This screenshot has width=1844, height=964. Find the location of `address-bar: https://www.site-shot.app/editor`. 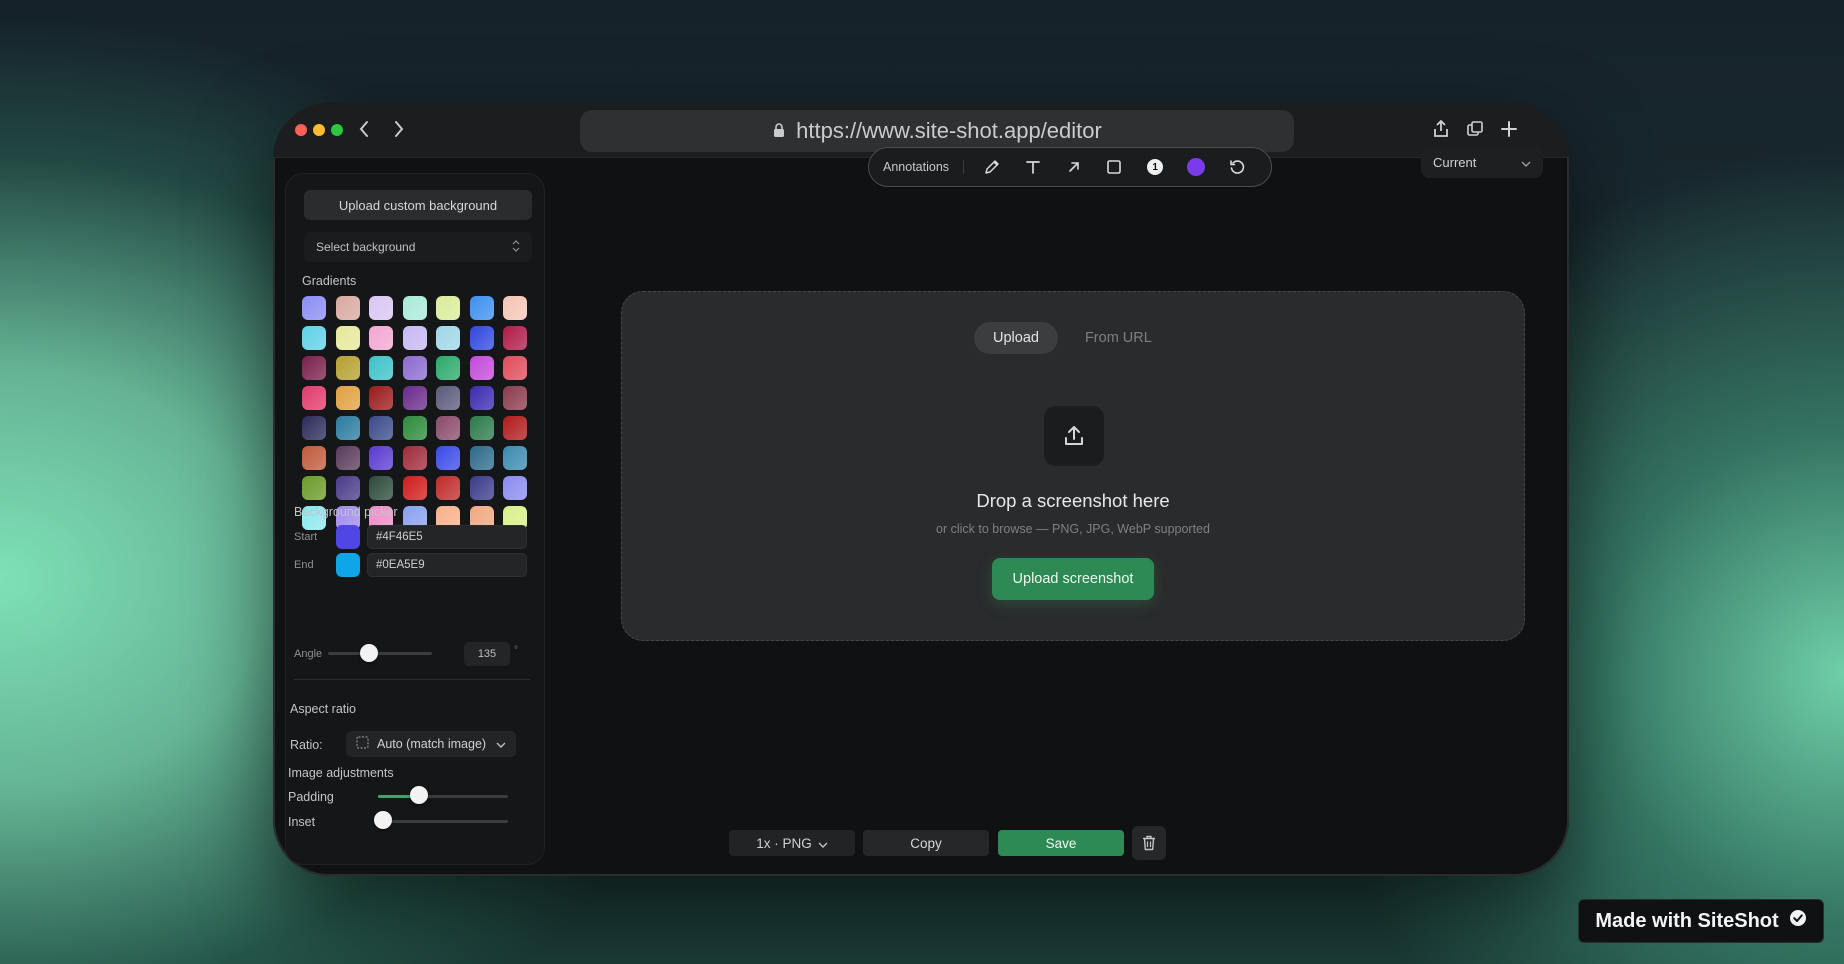

address-bar: https://www.site-shot.app/editor is located at coordinates (937, 131).